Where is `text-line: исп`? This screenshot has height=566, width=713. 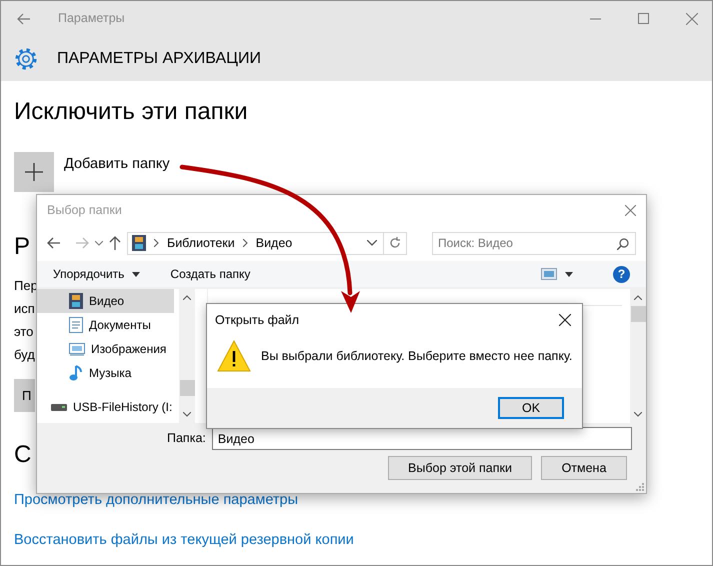 text-line: исп is located at coordinates (24, 309).